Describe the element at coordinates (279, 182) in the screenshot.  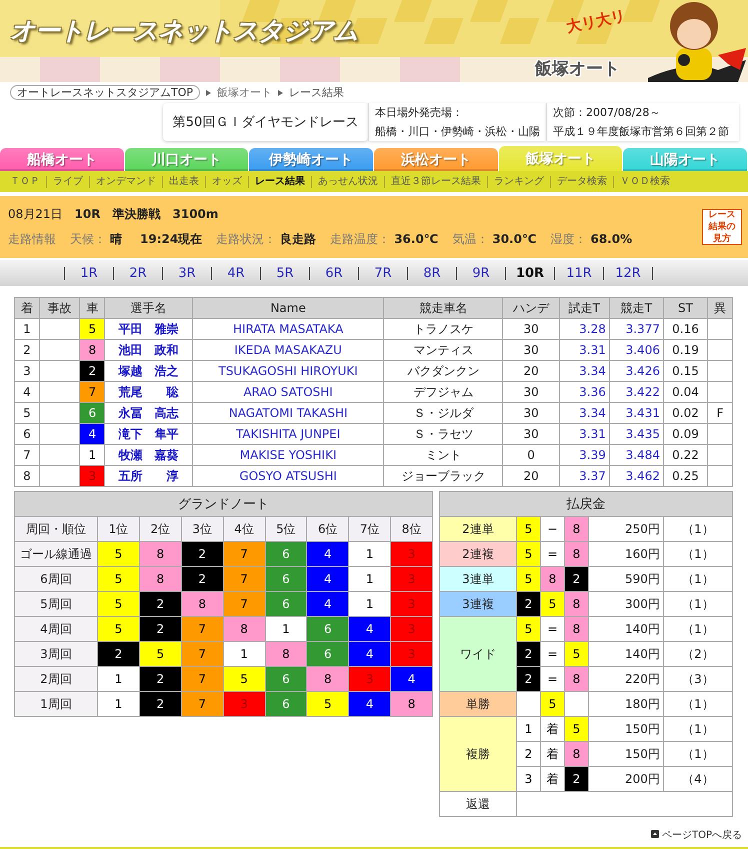
I see `sub-nav-link: レース結果` at that location.